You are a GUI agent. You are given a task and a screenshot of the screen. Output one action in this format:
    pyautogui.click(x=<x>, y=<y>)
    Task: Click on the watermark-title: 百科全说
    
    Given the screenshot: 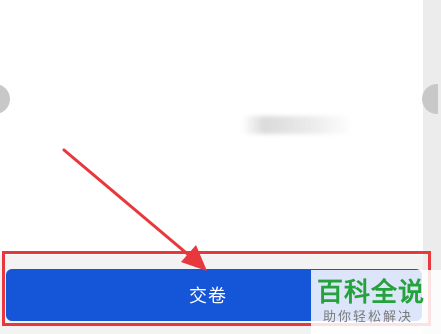 What is the action you would take?
    pyautogui.click(x=371, y=293)
    